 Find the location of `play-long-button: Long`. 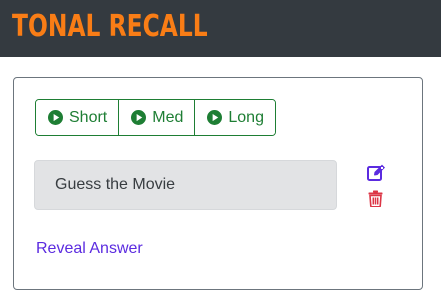

play-long-button: Long is located at coordinates (234, 117).